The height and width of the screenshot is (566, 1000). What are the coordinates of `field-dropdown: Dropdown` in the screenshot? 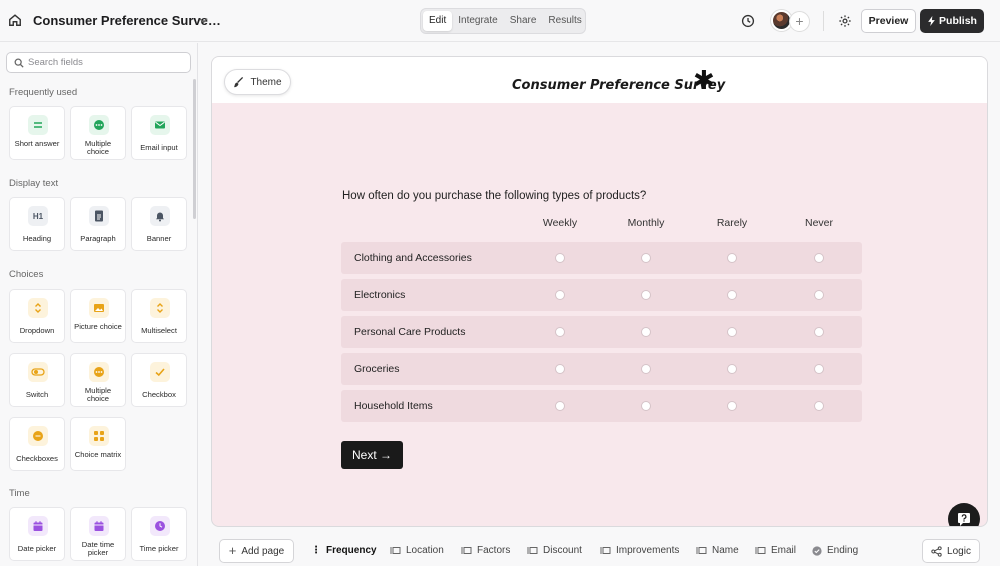 It's located at (37, 316).